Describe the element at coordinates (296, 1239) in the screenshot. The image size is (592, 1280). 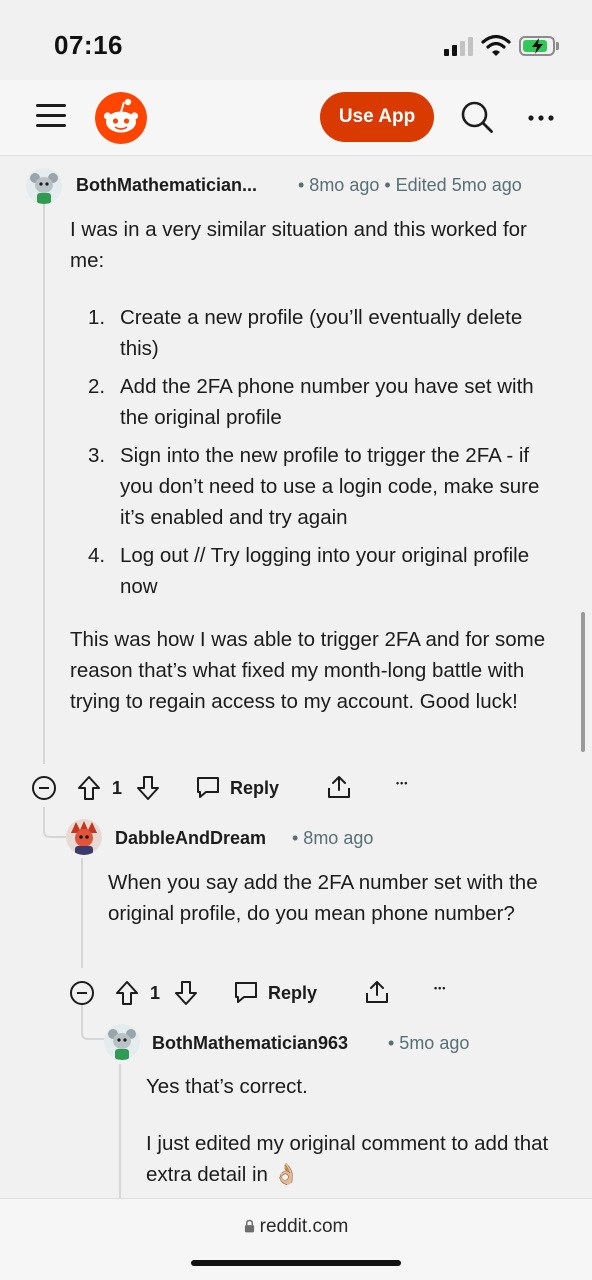
I see `browser-bottom-bar` at that location.